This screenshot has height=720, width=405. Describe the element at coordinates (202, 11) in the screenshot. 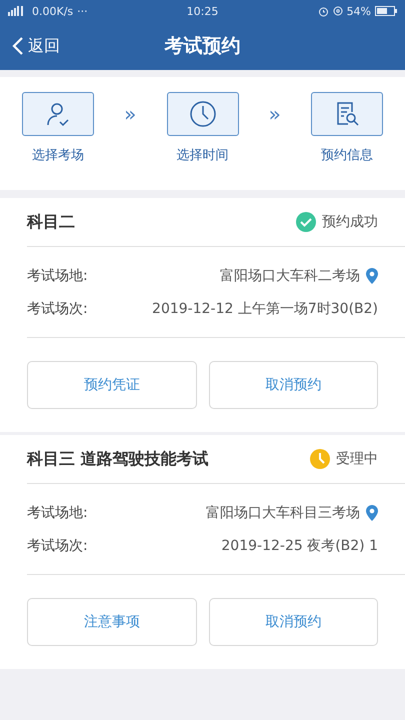

I see `clock-time: 10:25` at that location.